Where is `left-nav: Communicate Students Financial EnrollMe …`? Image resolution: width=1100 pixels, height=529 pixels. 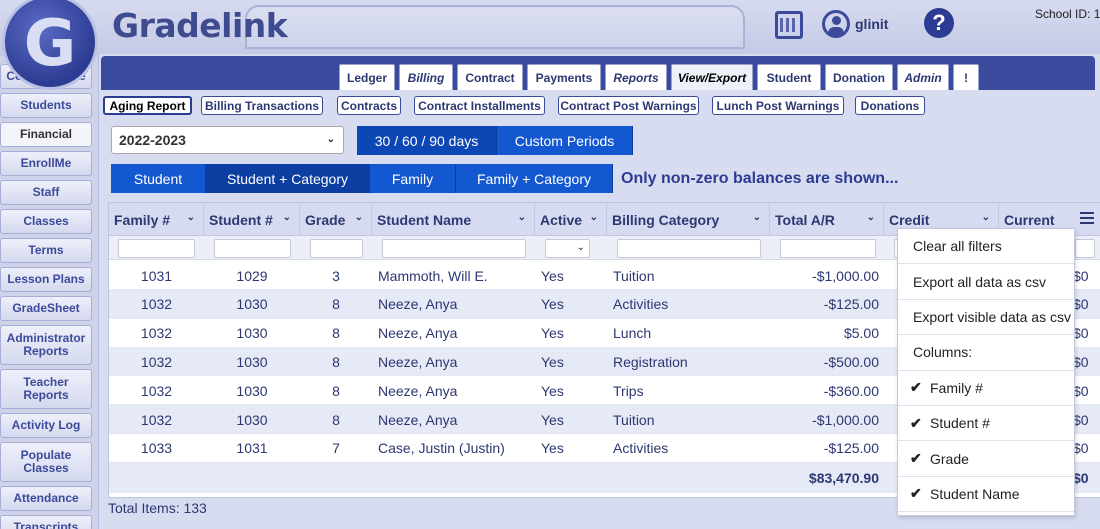 left-nav: Communicate Students Financial EnrollMe … is located at coordinates (46, 296).